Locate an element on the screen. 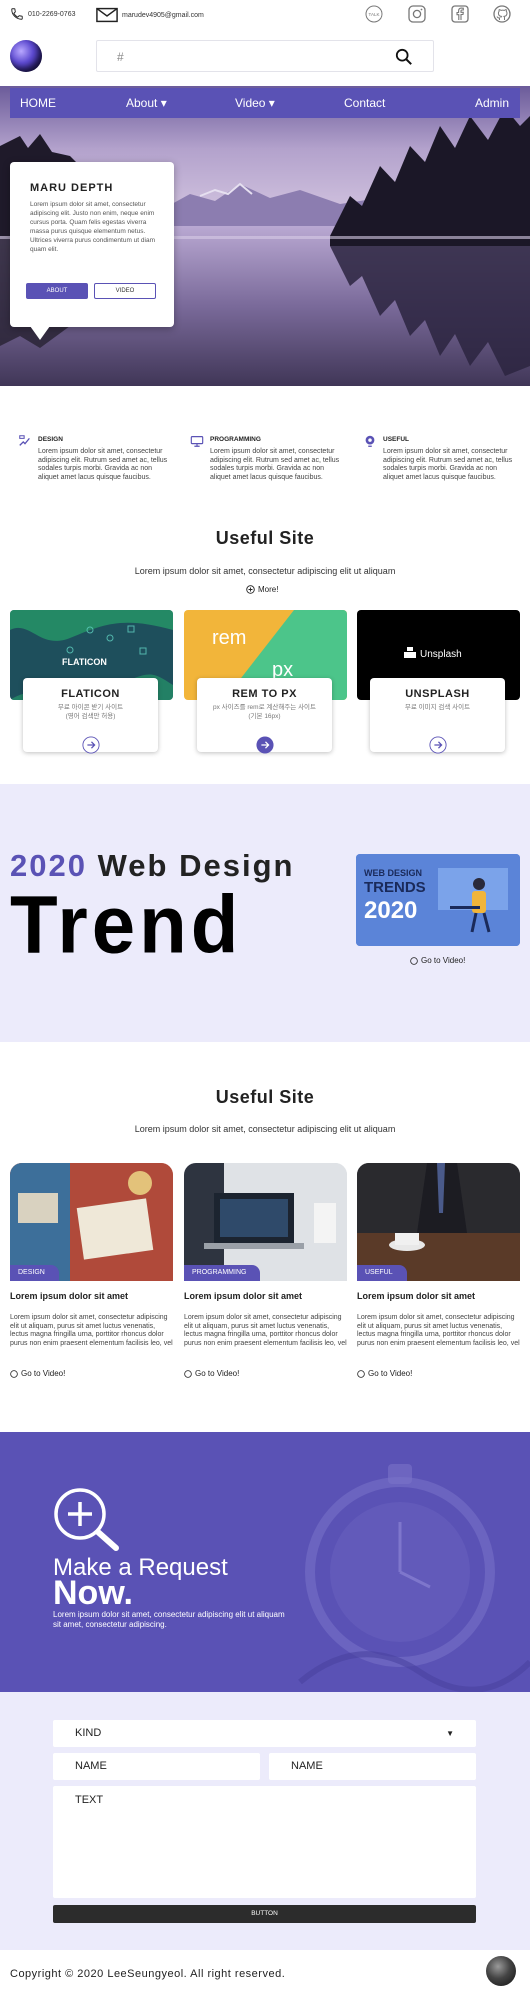 This screenshot has height=2002, width=530. search-icon is located at coordinates (404, 57).